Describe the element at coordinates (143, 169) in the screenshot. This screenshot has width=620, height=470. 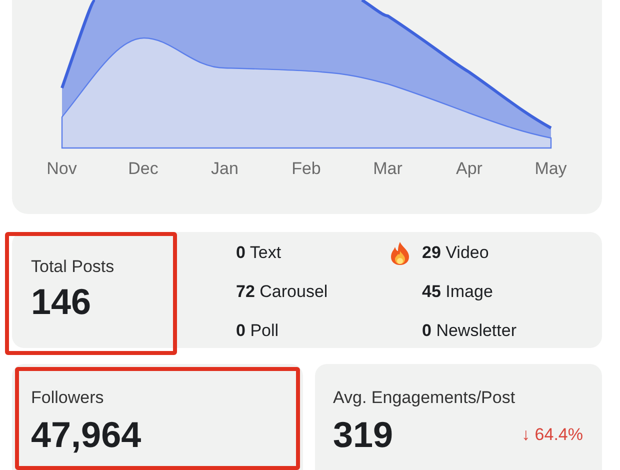
I see `axis-label: Dec` at that location.